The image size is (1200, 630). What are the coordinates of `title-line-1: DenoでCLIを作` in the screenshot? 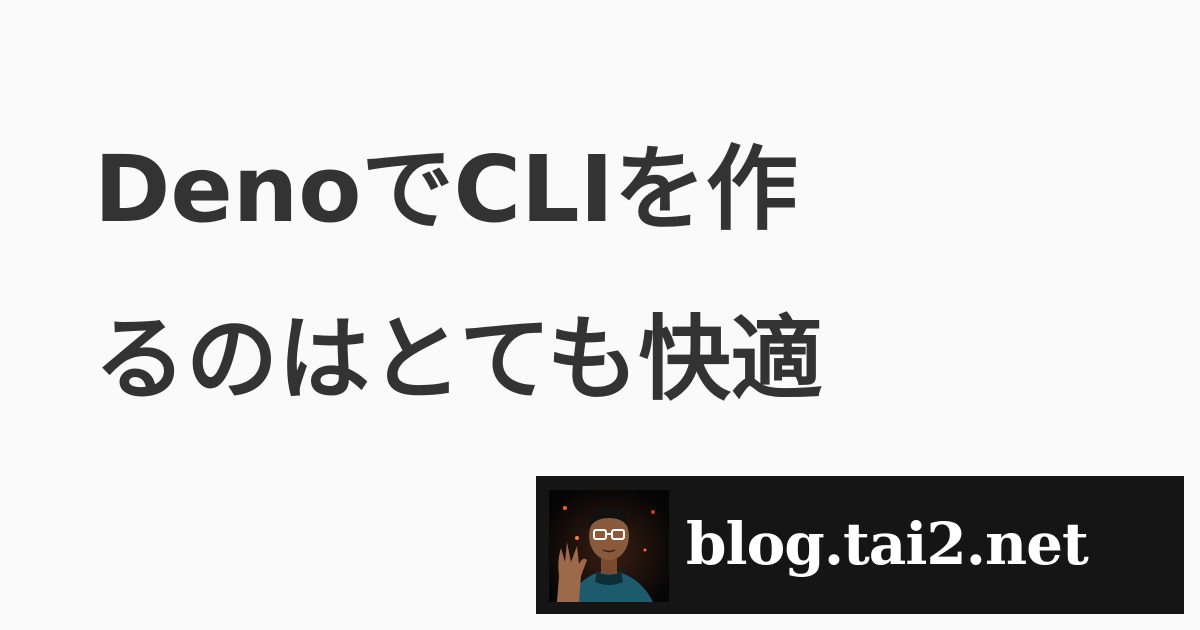 It's located at (446, 189).